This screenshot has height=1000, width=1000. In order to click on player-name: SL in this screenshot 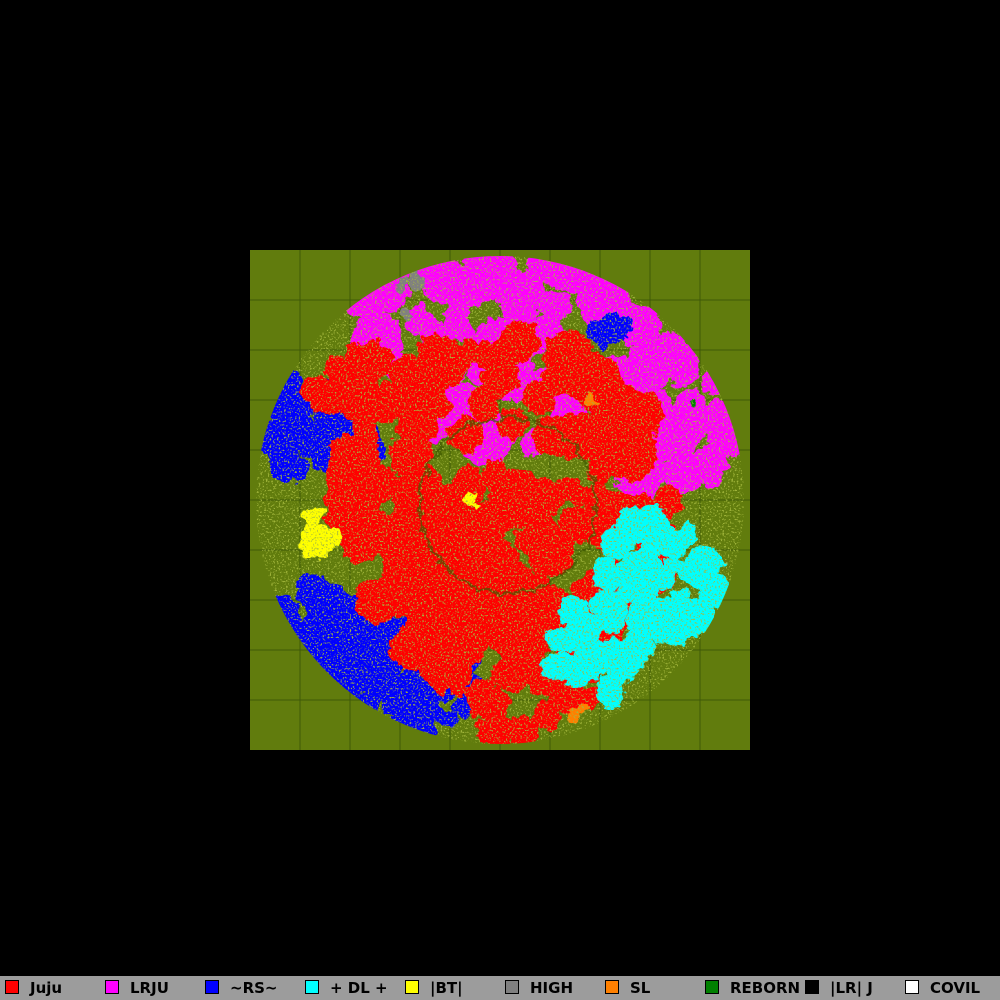, I will do `click(640, 988)`.